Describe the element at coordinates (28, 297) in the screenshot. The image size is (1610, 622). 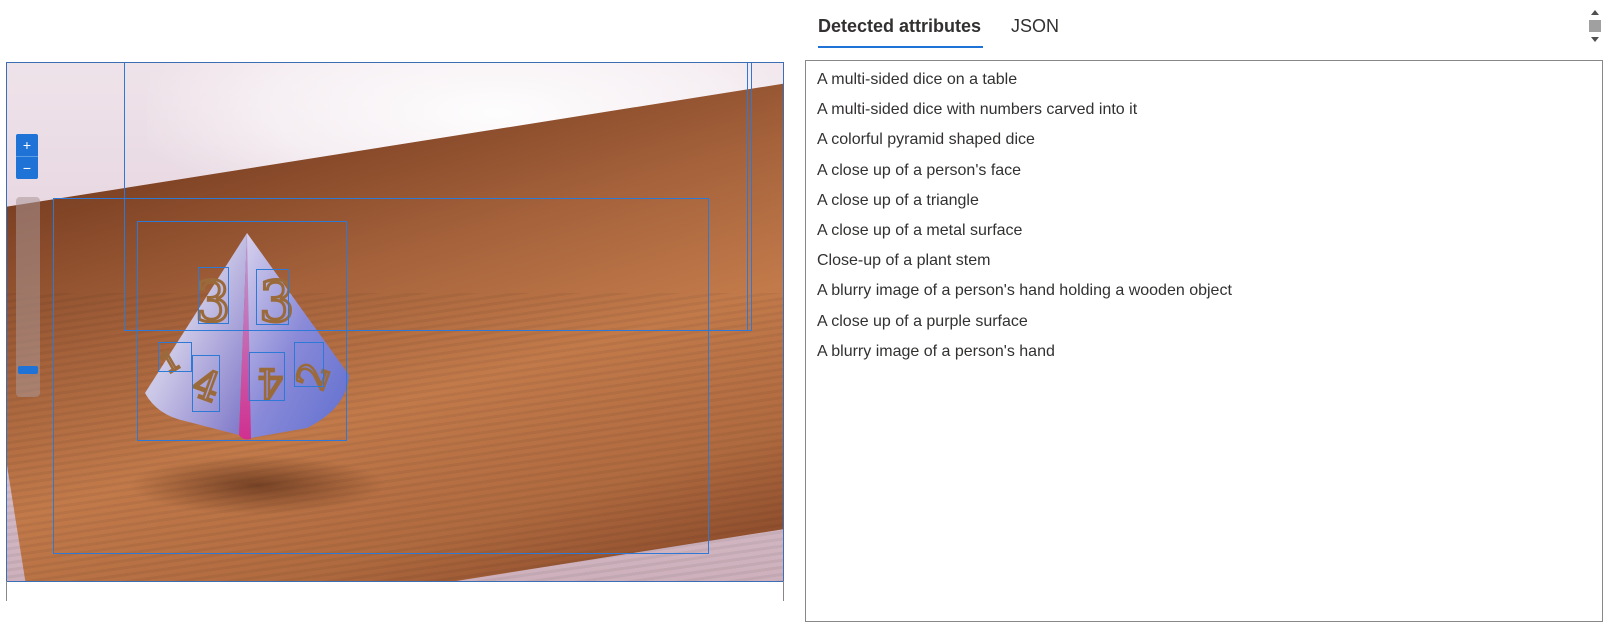
I see `zoom-slider` at that location.